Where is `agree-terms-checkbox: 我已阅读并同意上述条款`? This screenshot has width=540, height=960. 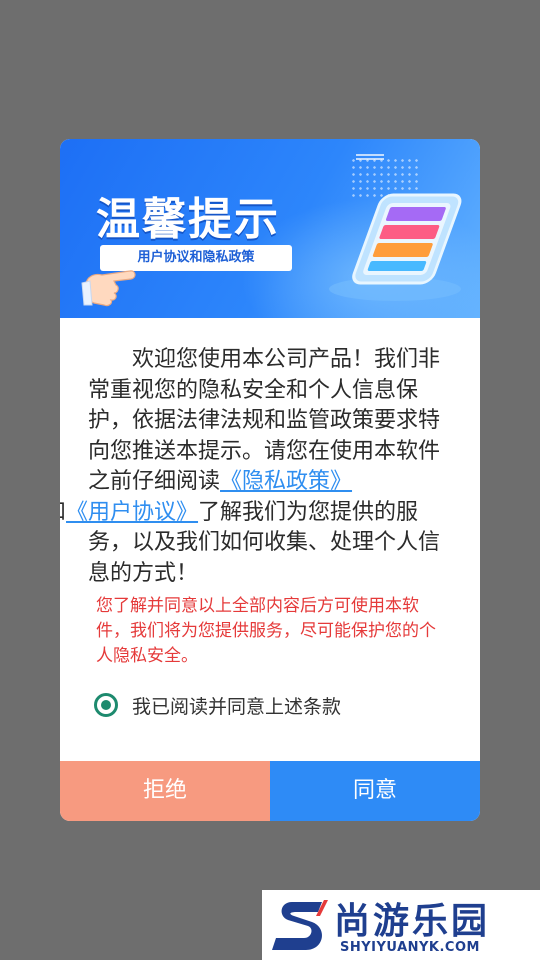 agree-terms-checkbox: 我已阅读并同意上述条款 is located at coordinates (217, 705).